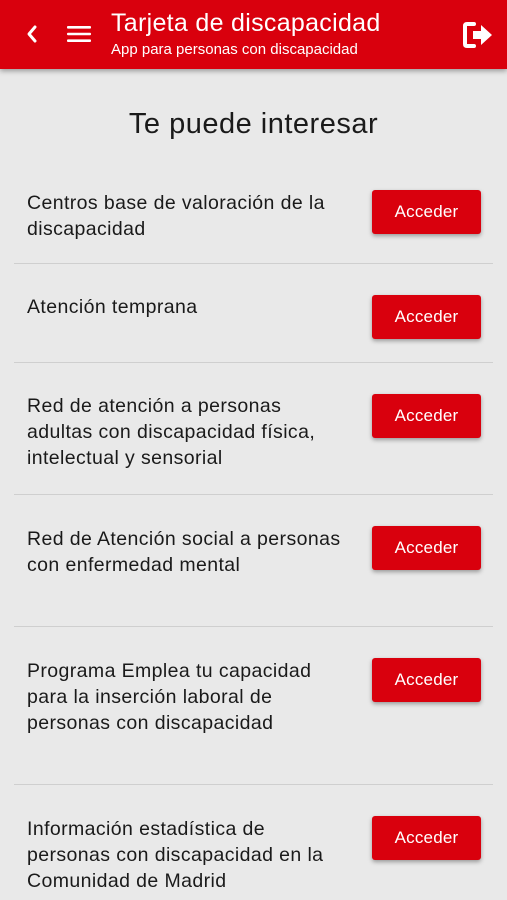 This screenshot has height=900, width=507. I want to click on app-title: Tarjeta de discapacidad, so click(246, 23).